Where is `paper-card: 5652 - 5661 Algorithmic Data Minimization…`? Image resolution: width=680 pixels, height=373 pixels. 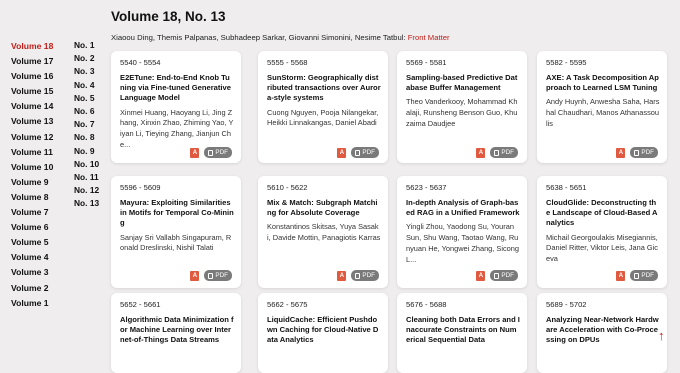 paper-card: 5652 - 5661 Algorithmic Data Minimization… is located at coordinates (176, 333).